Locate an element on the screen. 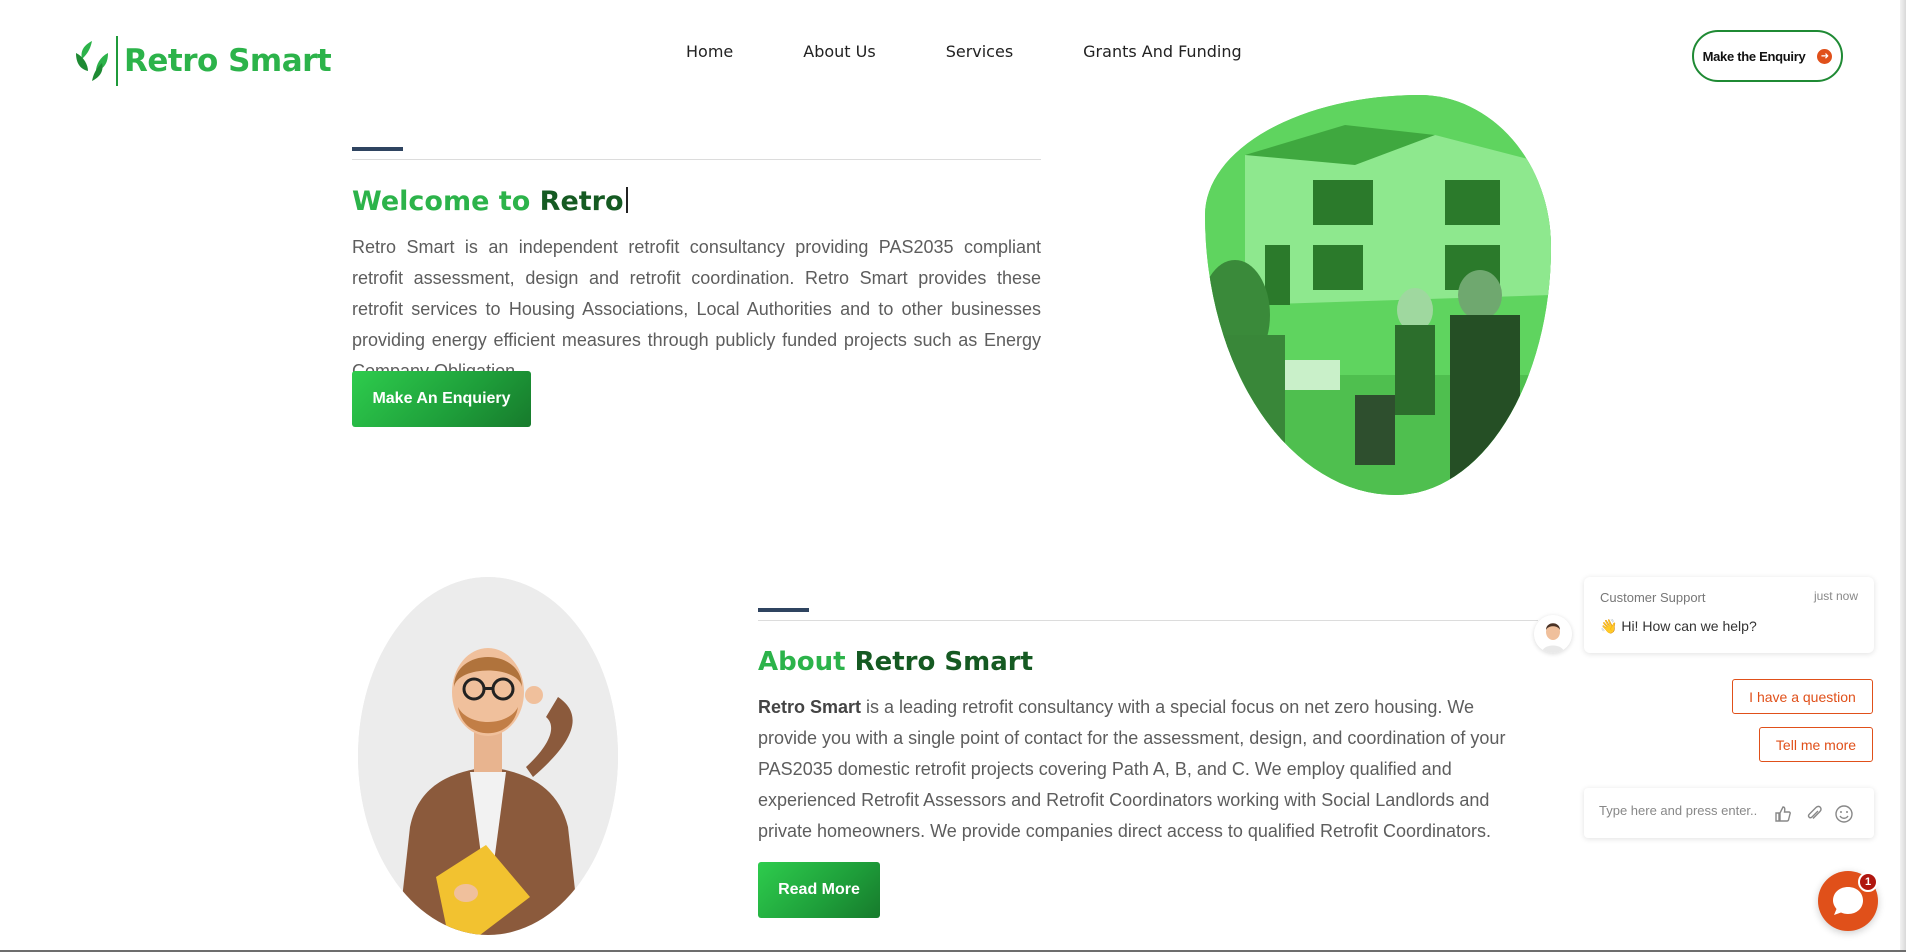 Image resolution: width=1906 pixels, height=952 pixels. chat-message: 👋 Hi! How can we help? is located at coordinates (1678, 626).